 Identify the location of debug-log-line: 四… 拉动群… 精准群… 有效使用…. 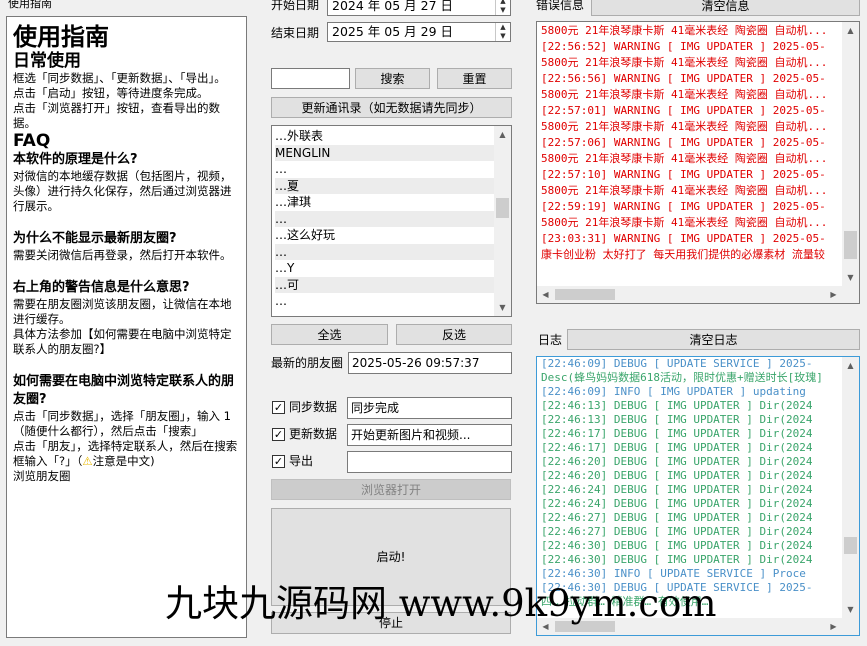
(625, 601).